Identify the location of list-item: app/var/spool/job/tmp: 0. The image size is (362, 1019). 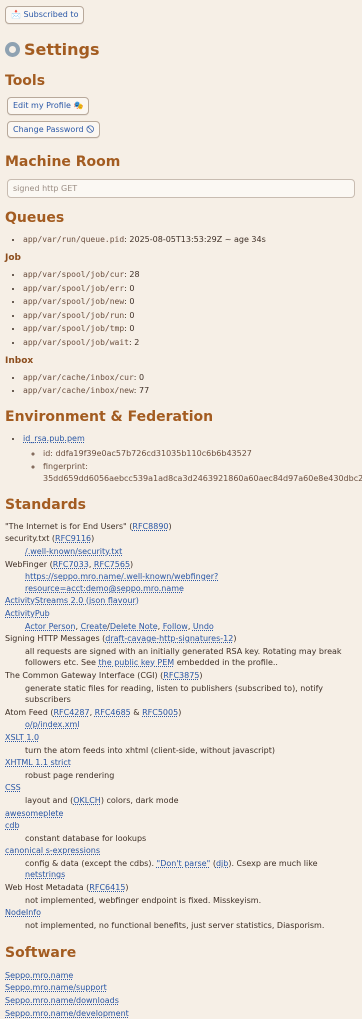
(189, 329).